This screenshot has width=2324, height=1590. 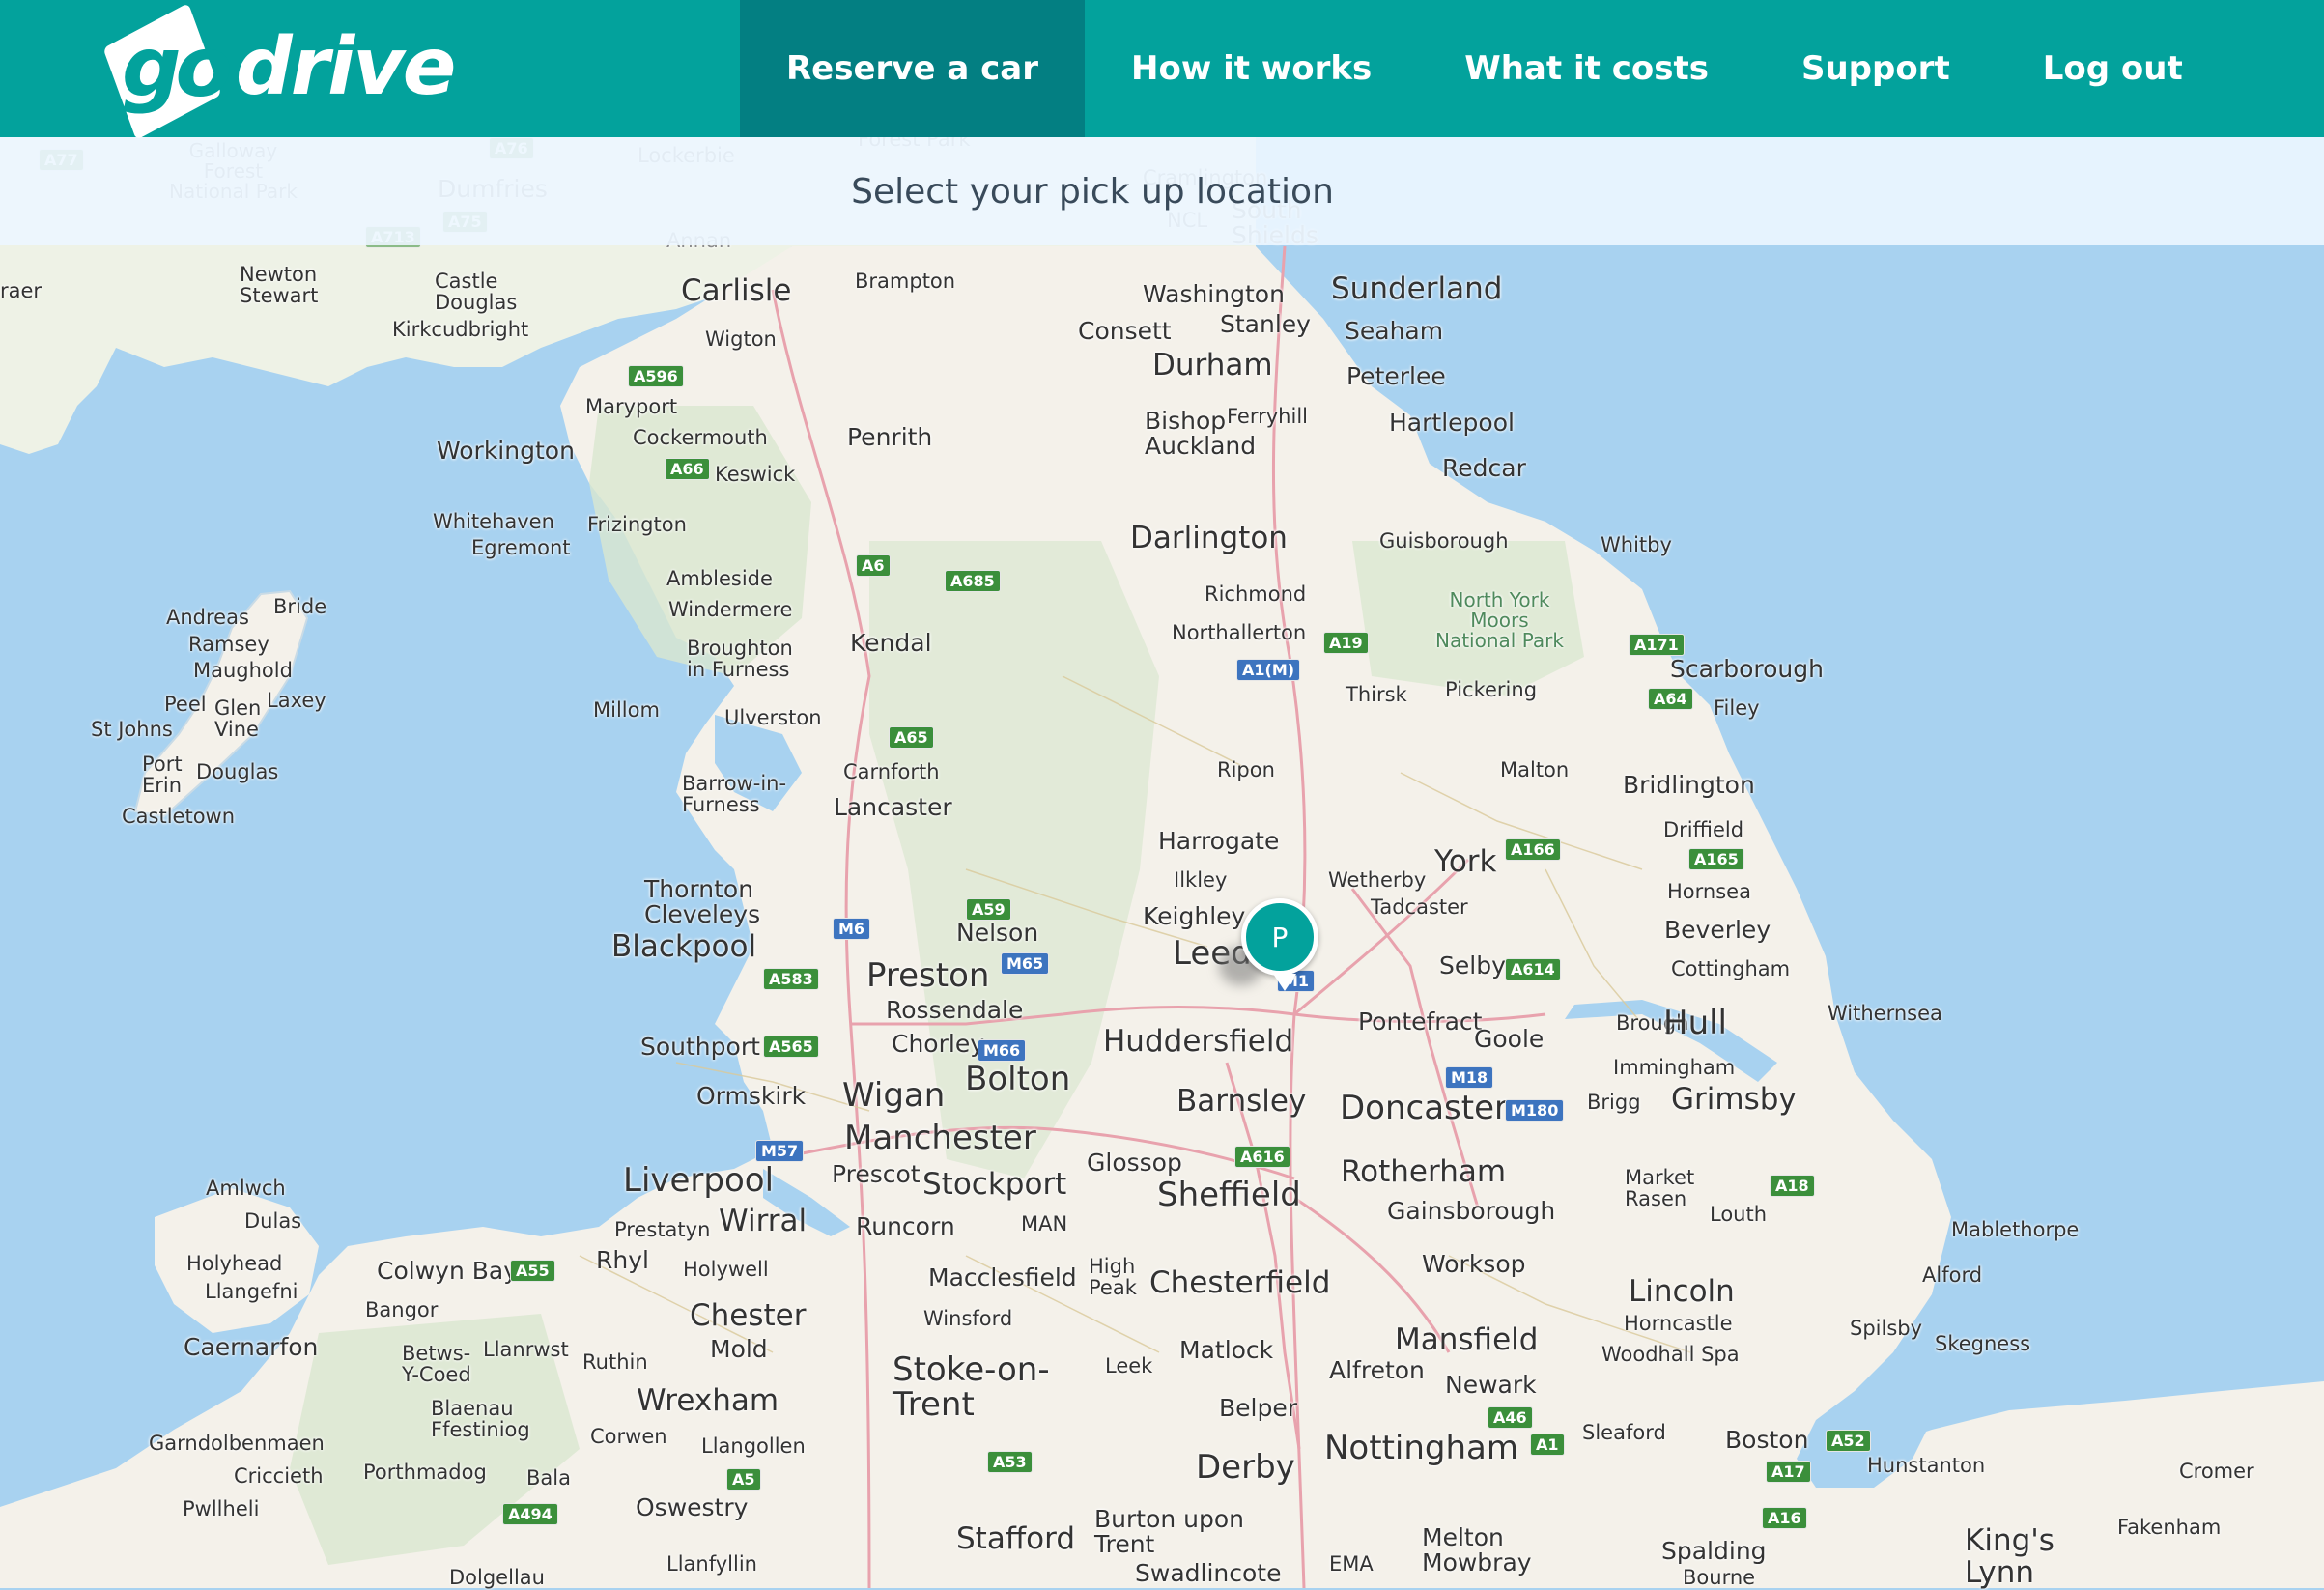 What do you see at coordinates (1983, 1344) in the screenshot?
I see `place-label: Skegness` at bounding box center [1983, 1344].